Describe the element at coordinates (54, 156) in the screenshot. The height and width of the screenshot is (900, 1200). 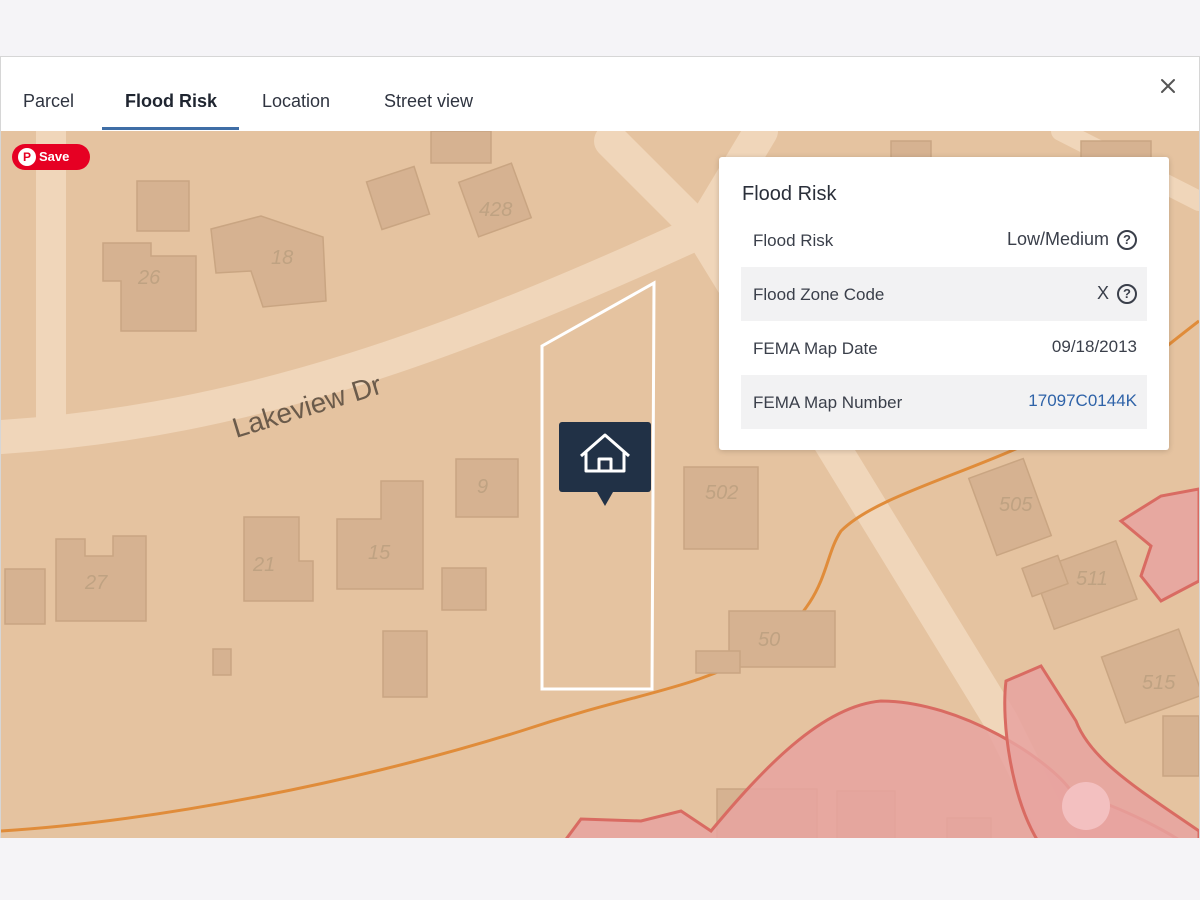
I see `save-label: Save` at that location.